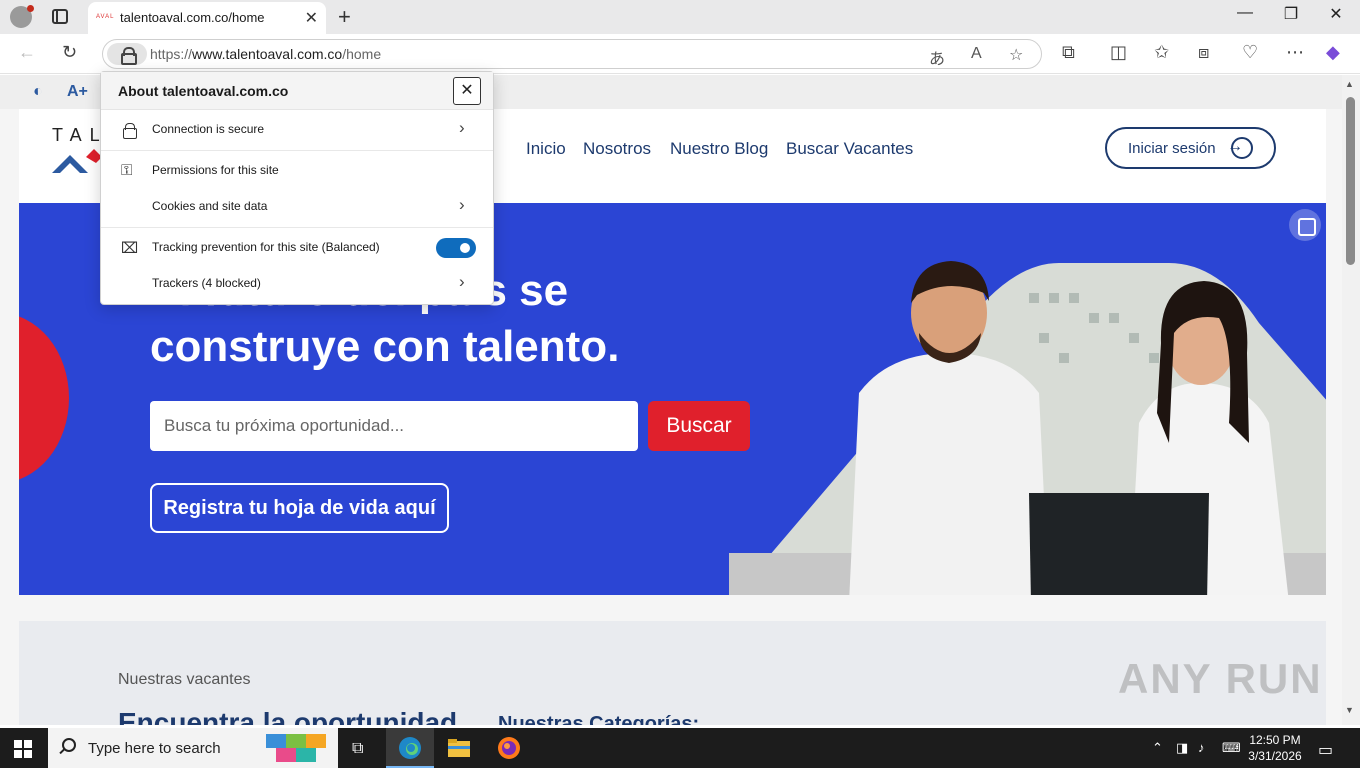 Image resolution: width=1360 pixels, height=768 pixels. Describe the element at coordinates (297, 171) in the screenshot. I see `permissions-row: ⚿ Permissions for this site` at that location.